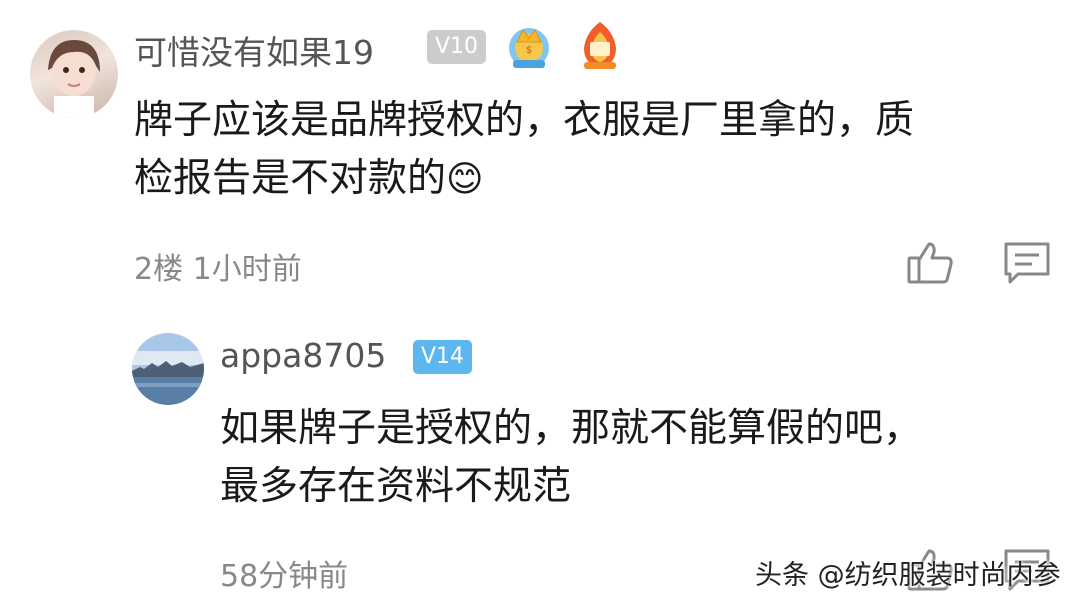 This screenshot has width=1077, height=602. What do you see at coordinates (571, 457) in the screenshot?
I see `comment-text: 如果牌子是授权的，那就不能算假的吧， 最多存在资料不规范` at bounding box center [571, 457].